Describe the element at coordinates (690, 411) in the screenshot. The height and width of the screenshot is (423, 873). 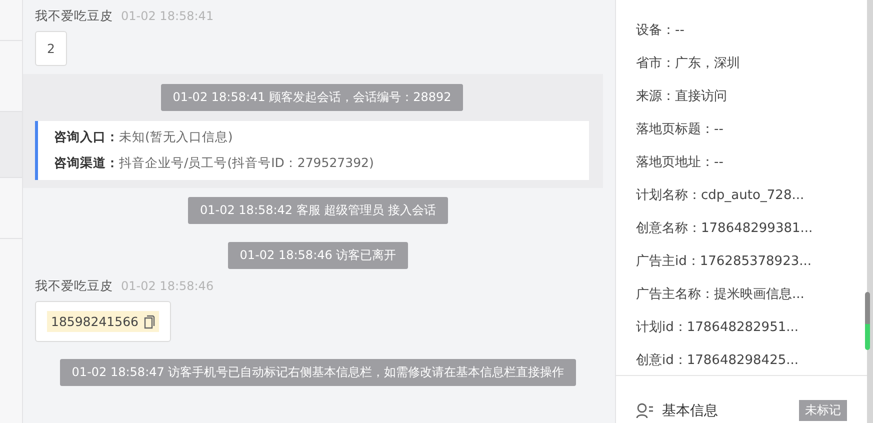
I see `section-title: 基本信息` at that location.